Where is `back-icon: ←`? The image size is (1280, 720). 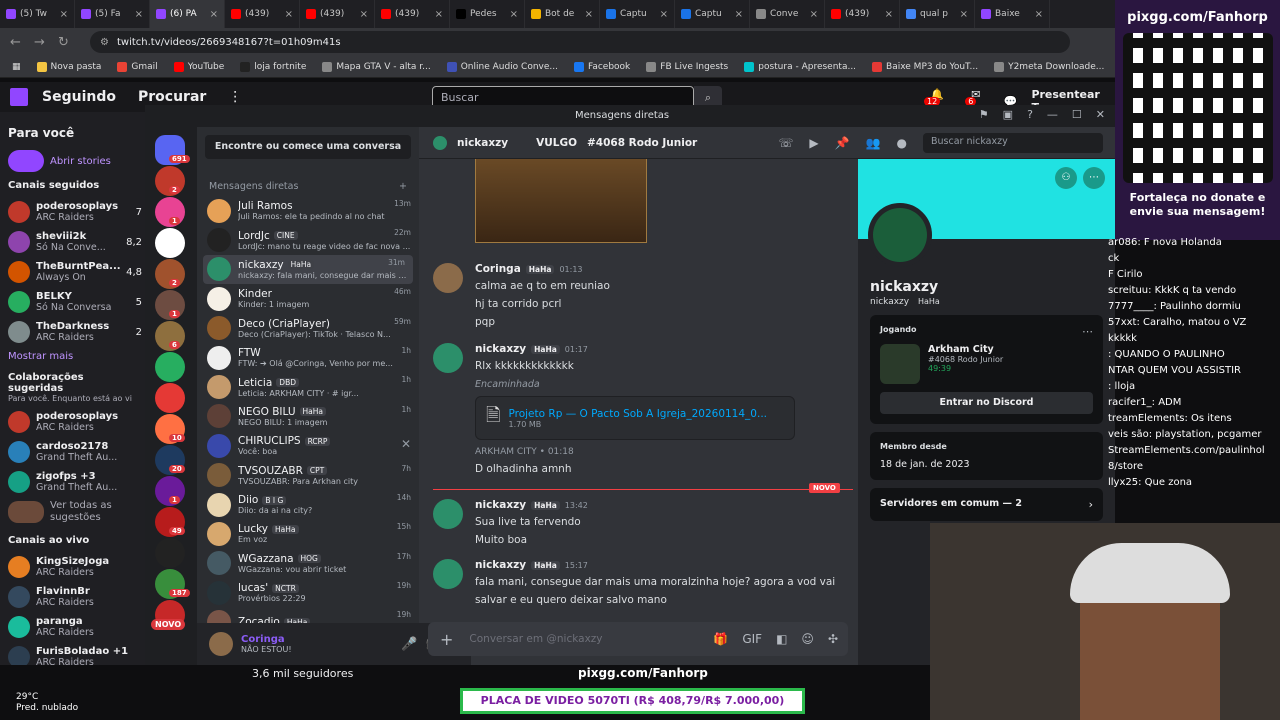
back-icon: ← is located at coordinates (17, 42).